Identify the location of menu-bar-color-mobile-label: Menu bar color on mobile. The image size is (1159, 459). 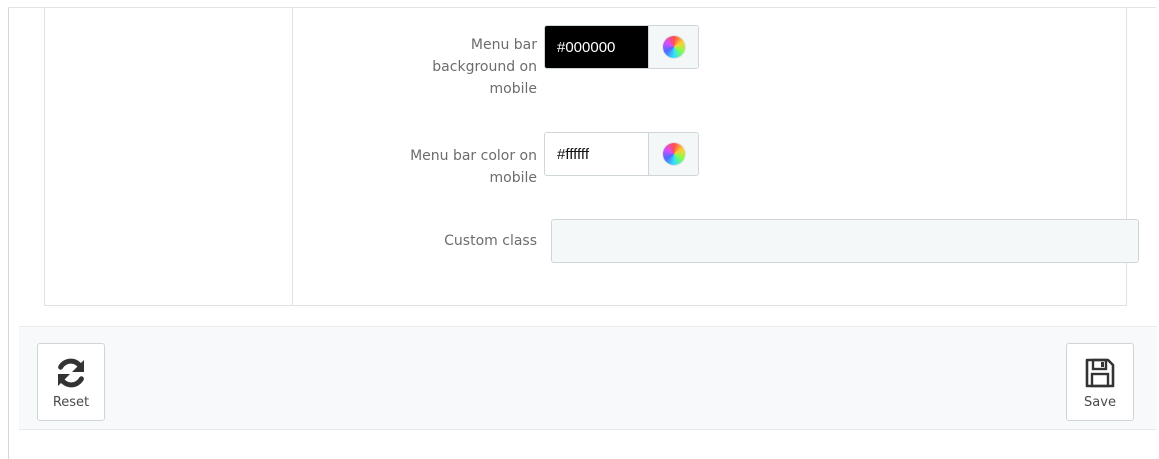
(422, 167).